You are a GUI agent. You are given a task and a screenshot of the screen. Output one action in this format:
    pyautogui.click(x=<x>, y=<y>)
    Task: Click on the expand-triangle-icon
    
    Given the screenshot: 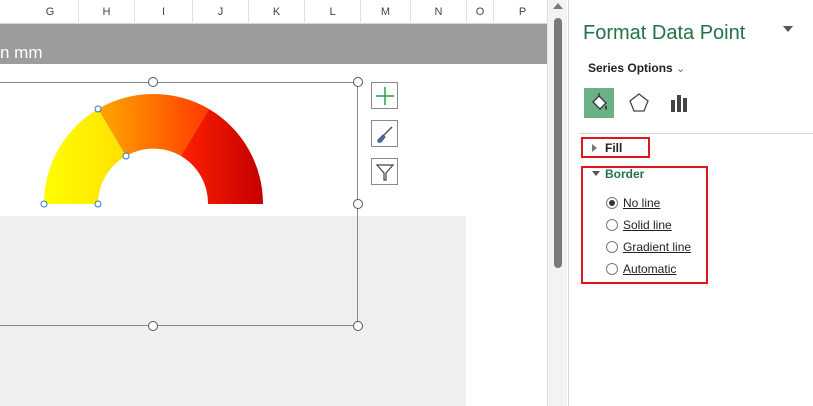 What is the action you would take?
    pyautogui.click(x=594, y=148)
    